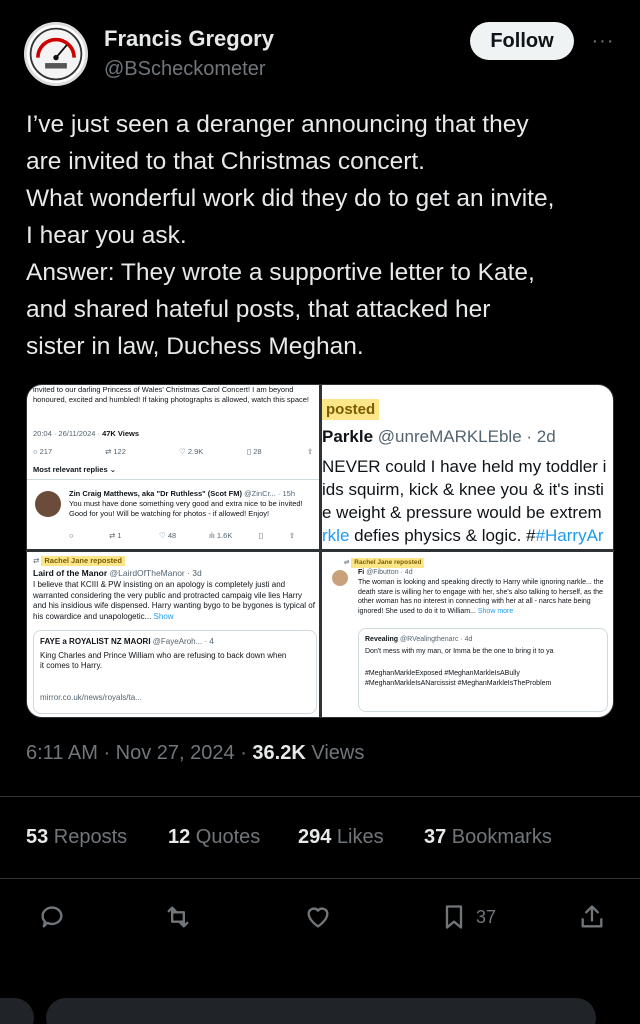 This screenshot has height=1024, width=640. I want to click on share-icon, so click(592, 916).